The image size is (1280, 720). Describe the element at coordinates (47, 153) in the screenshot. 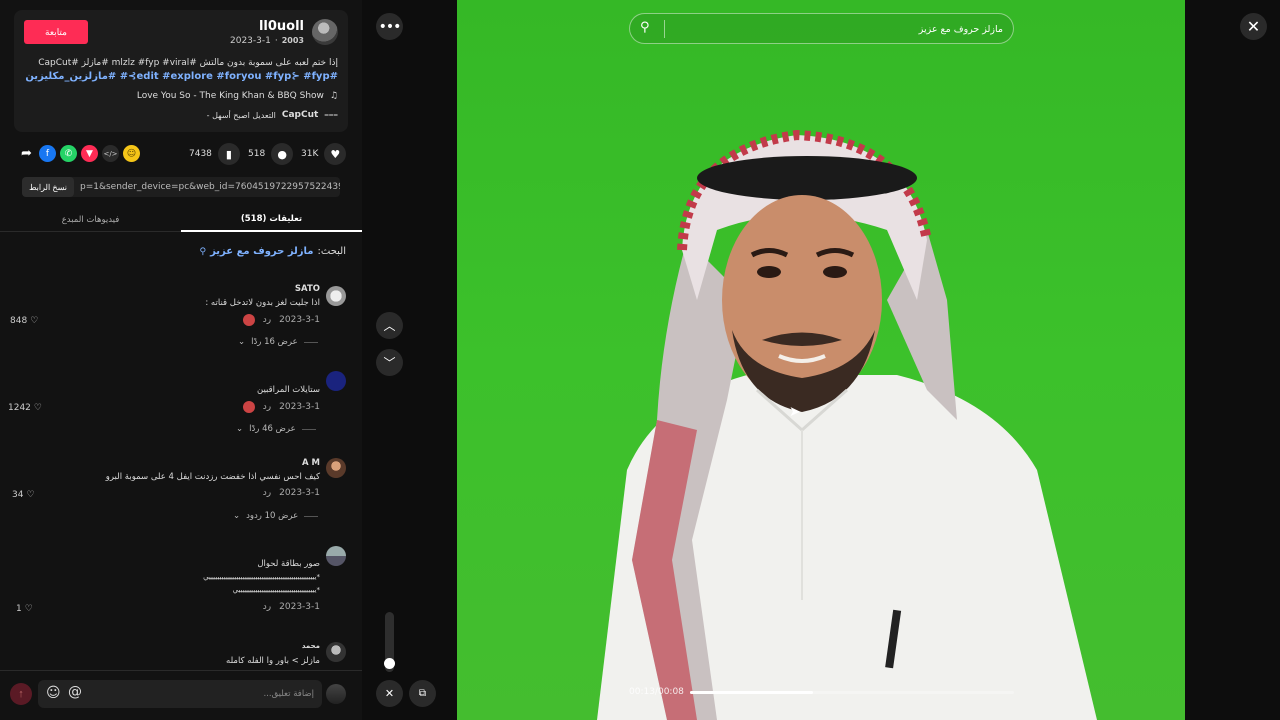

I see `facebook-icon: f` at that location.